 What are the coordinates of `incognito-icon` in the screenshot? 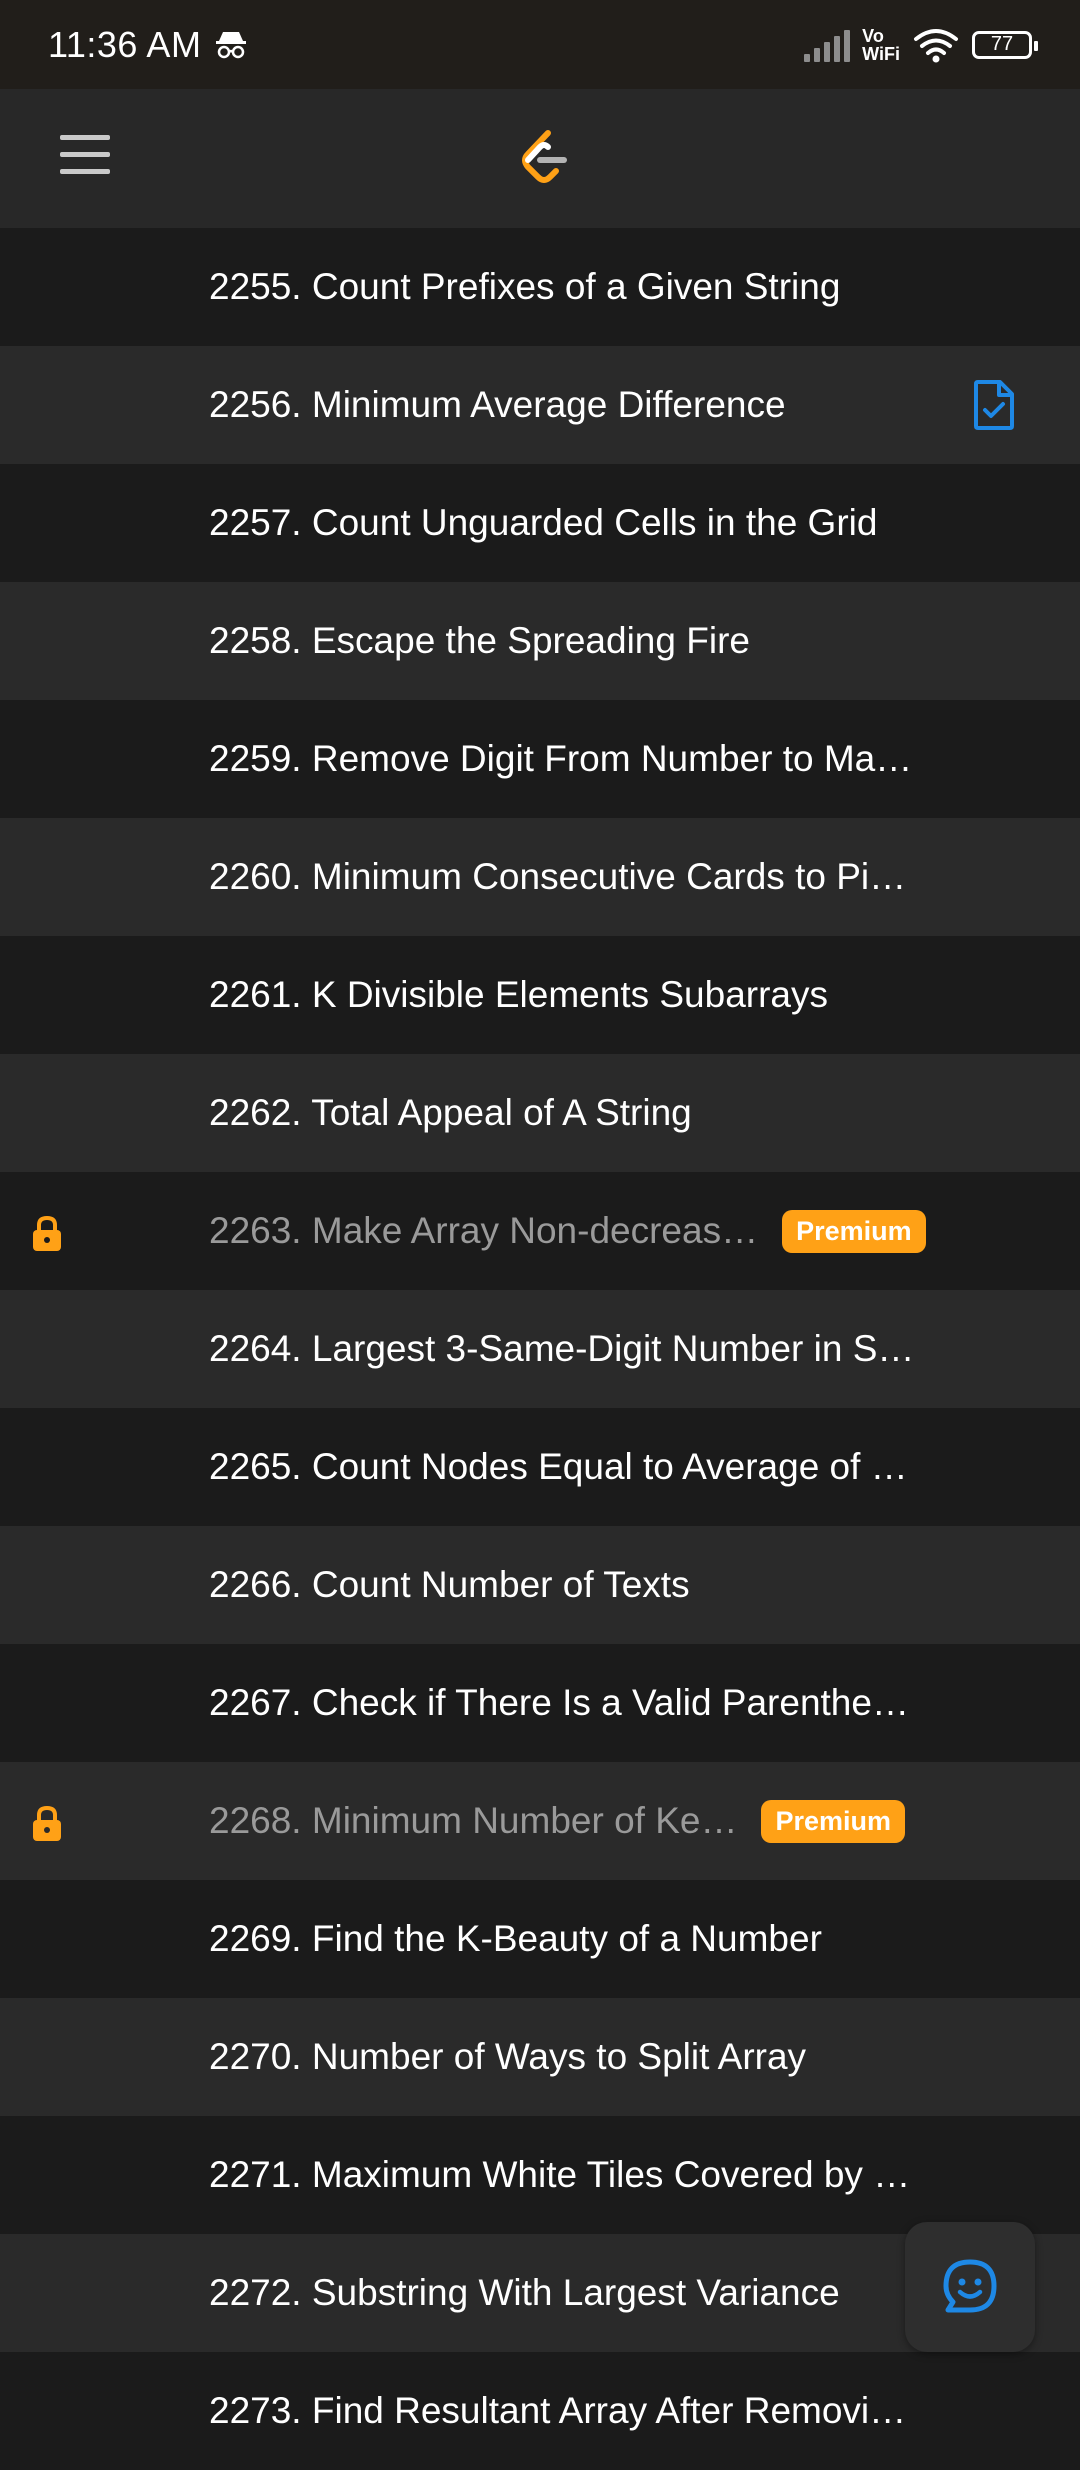 It's located at (231, 44).